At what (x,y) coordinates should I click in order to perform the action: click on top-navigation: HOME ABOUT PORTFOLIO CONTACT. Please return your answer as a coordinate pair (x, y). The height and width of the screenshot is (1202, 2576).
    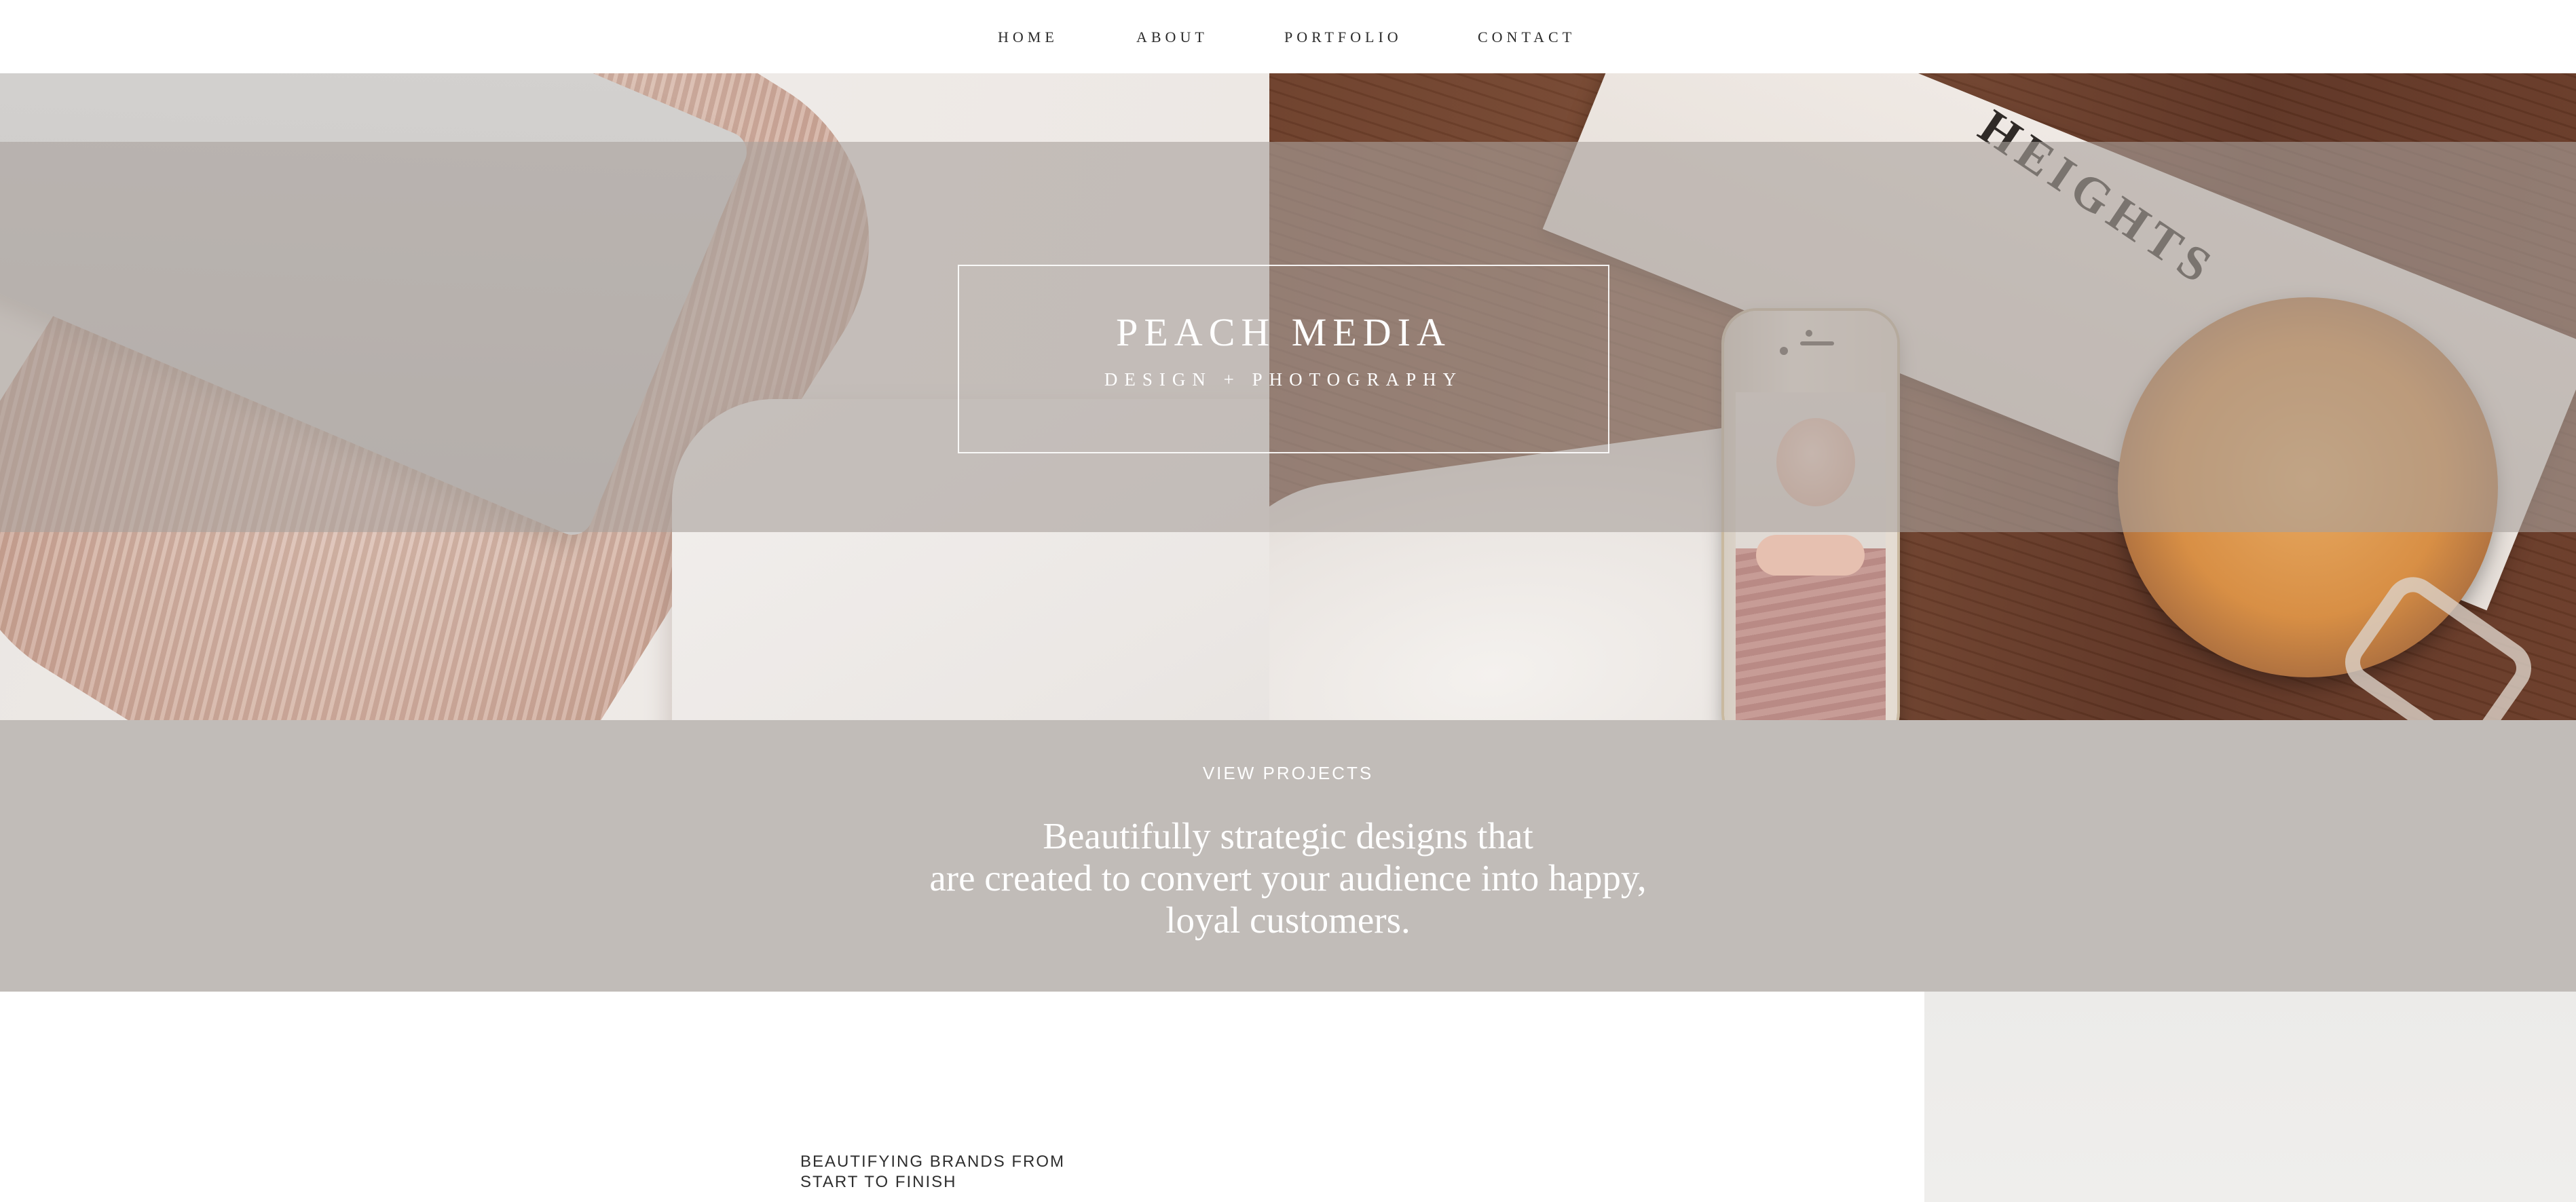
    Looking at the image, I should click on (1288, 36).